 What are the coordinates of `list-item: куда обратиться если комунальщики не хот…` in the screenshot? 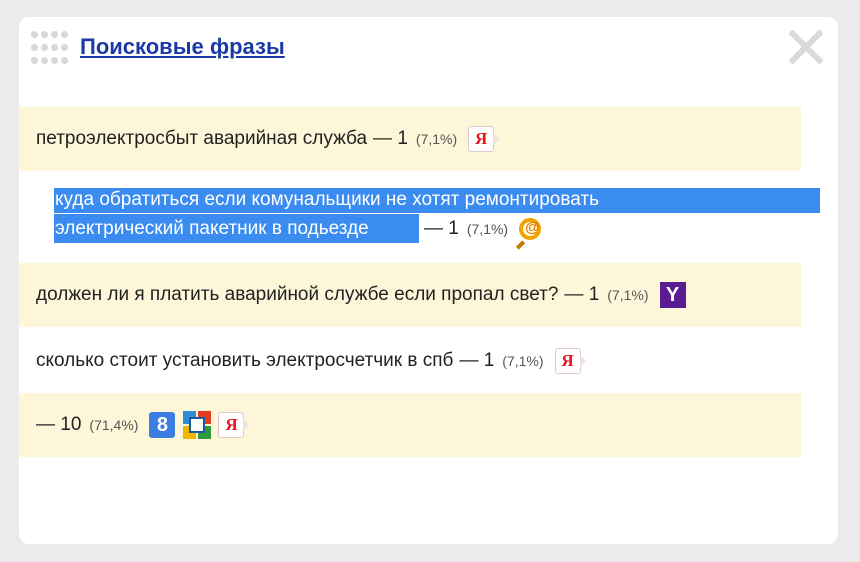 It's located at (429, 219).